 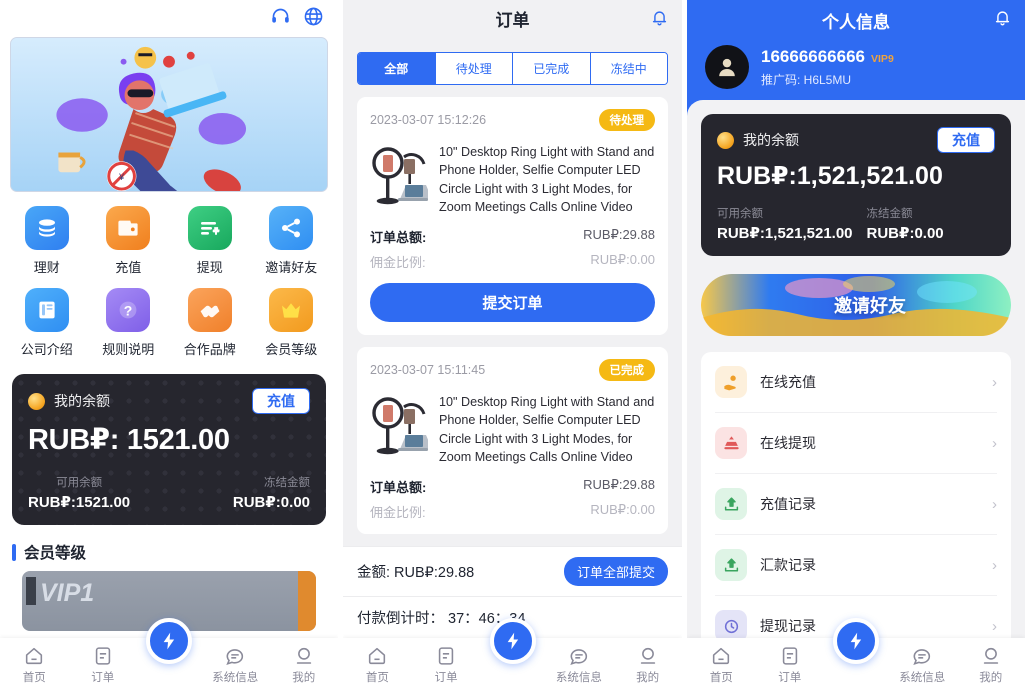 I want to click on menu-item-label: 汇款记录, so click(x=788, y=565).